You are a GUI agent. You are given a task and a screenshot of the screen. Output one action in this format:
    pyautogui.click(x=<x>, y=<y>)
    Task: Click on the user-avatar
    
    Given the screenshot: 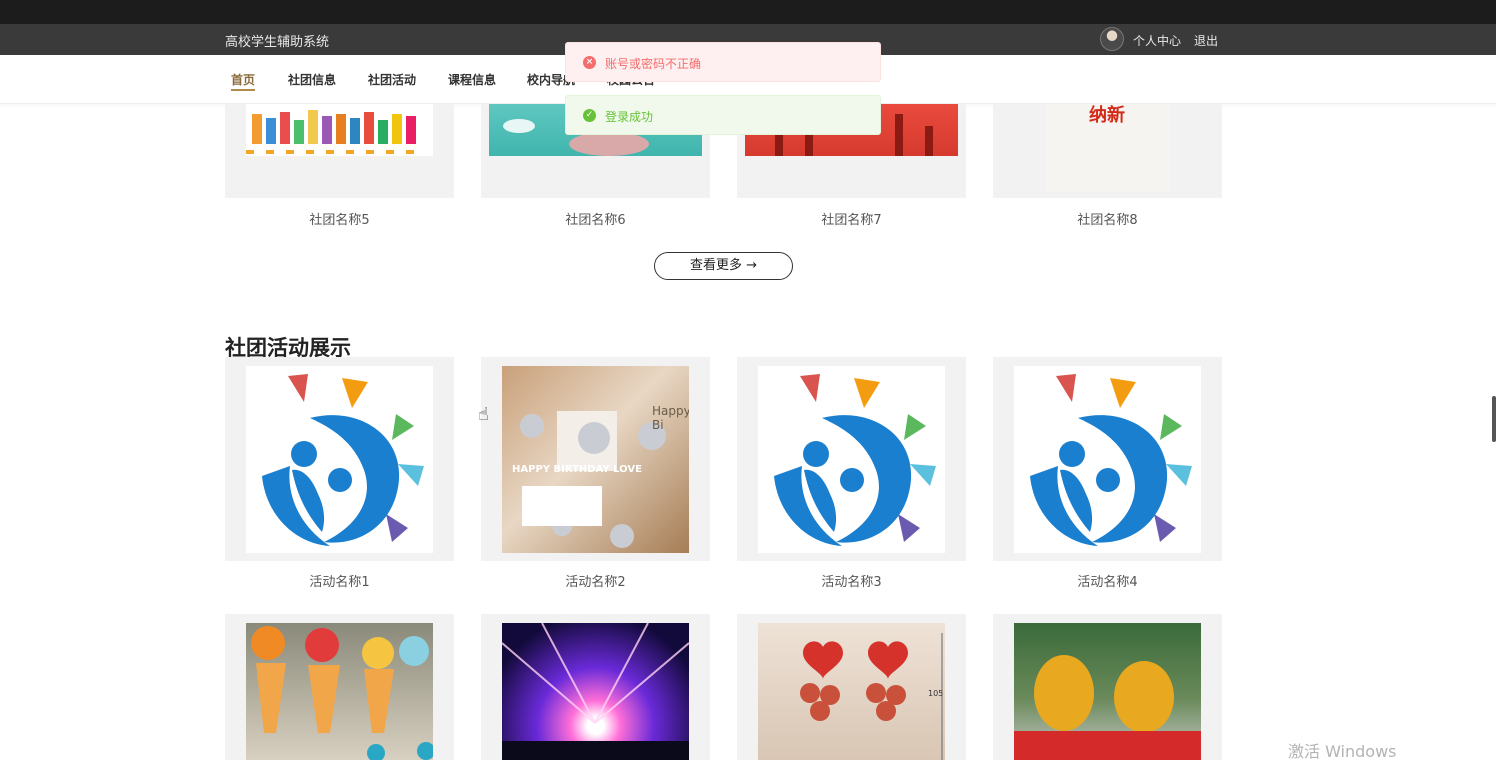 What is the action you would take?
    pyautogui.click(x=1112, y=39)
    